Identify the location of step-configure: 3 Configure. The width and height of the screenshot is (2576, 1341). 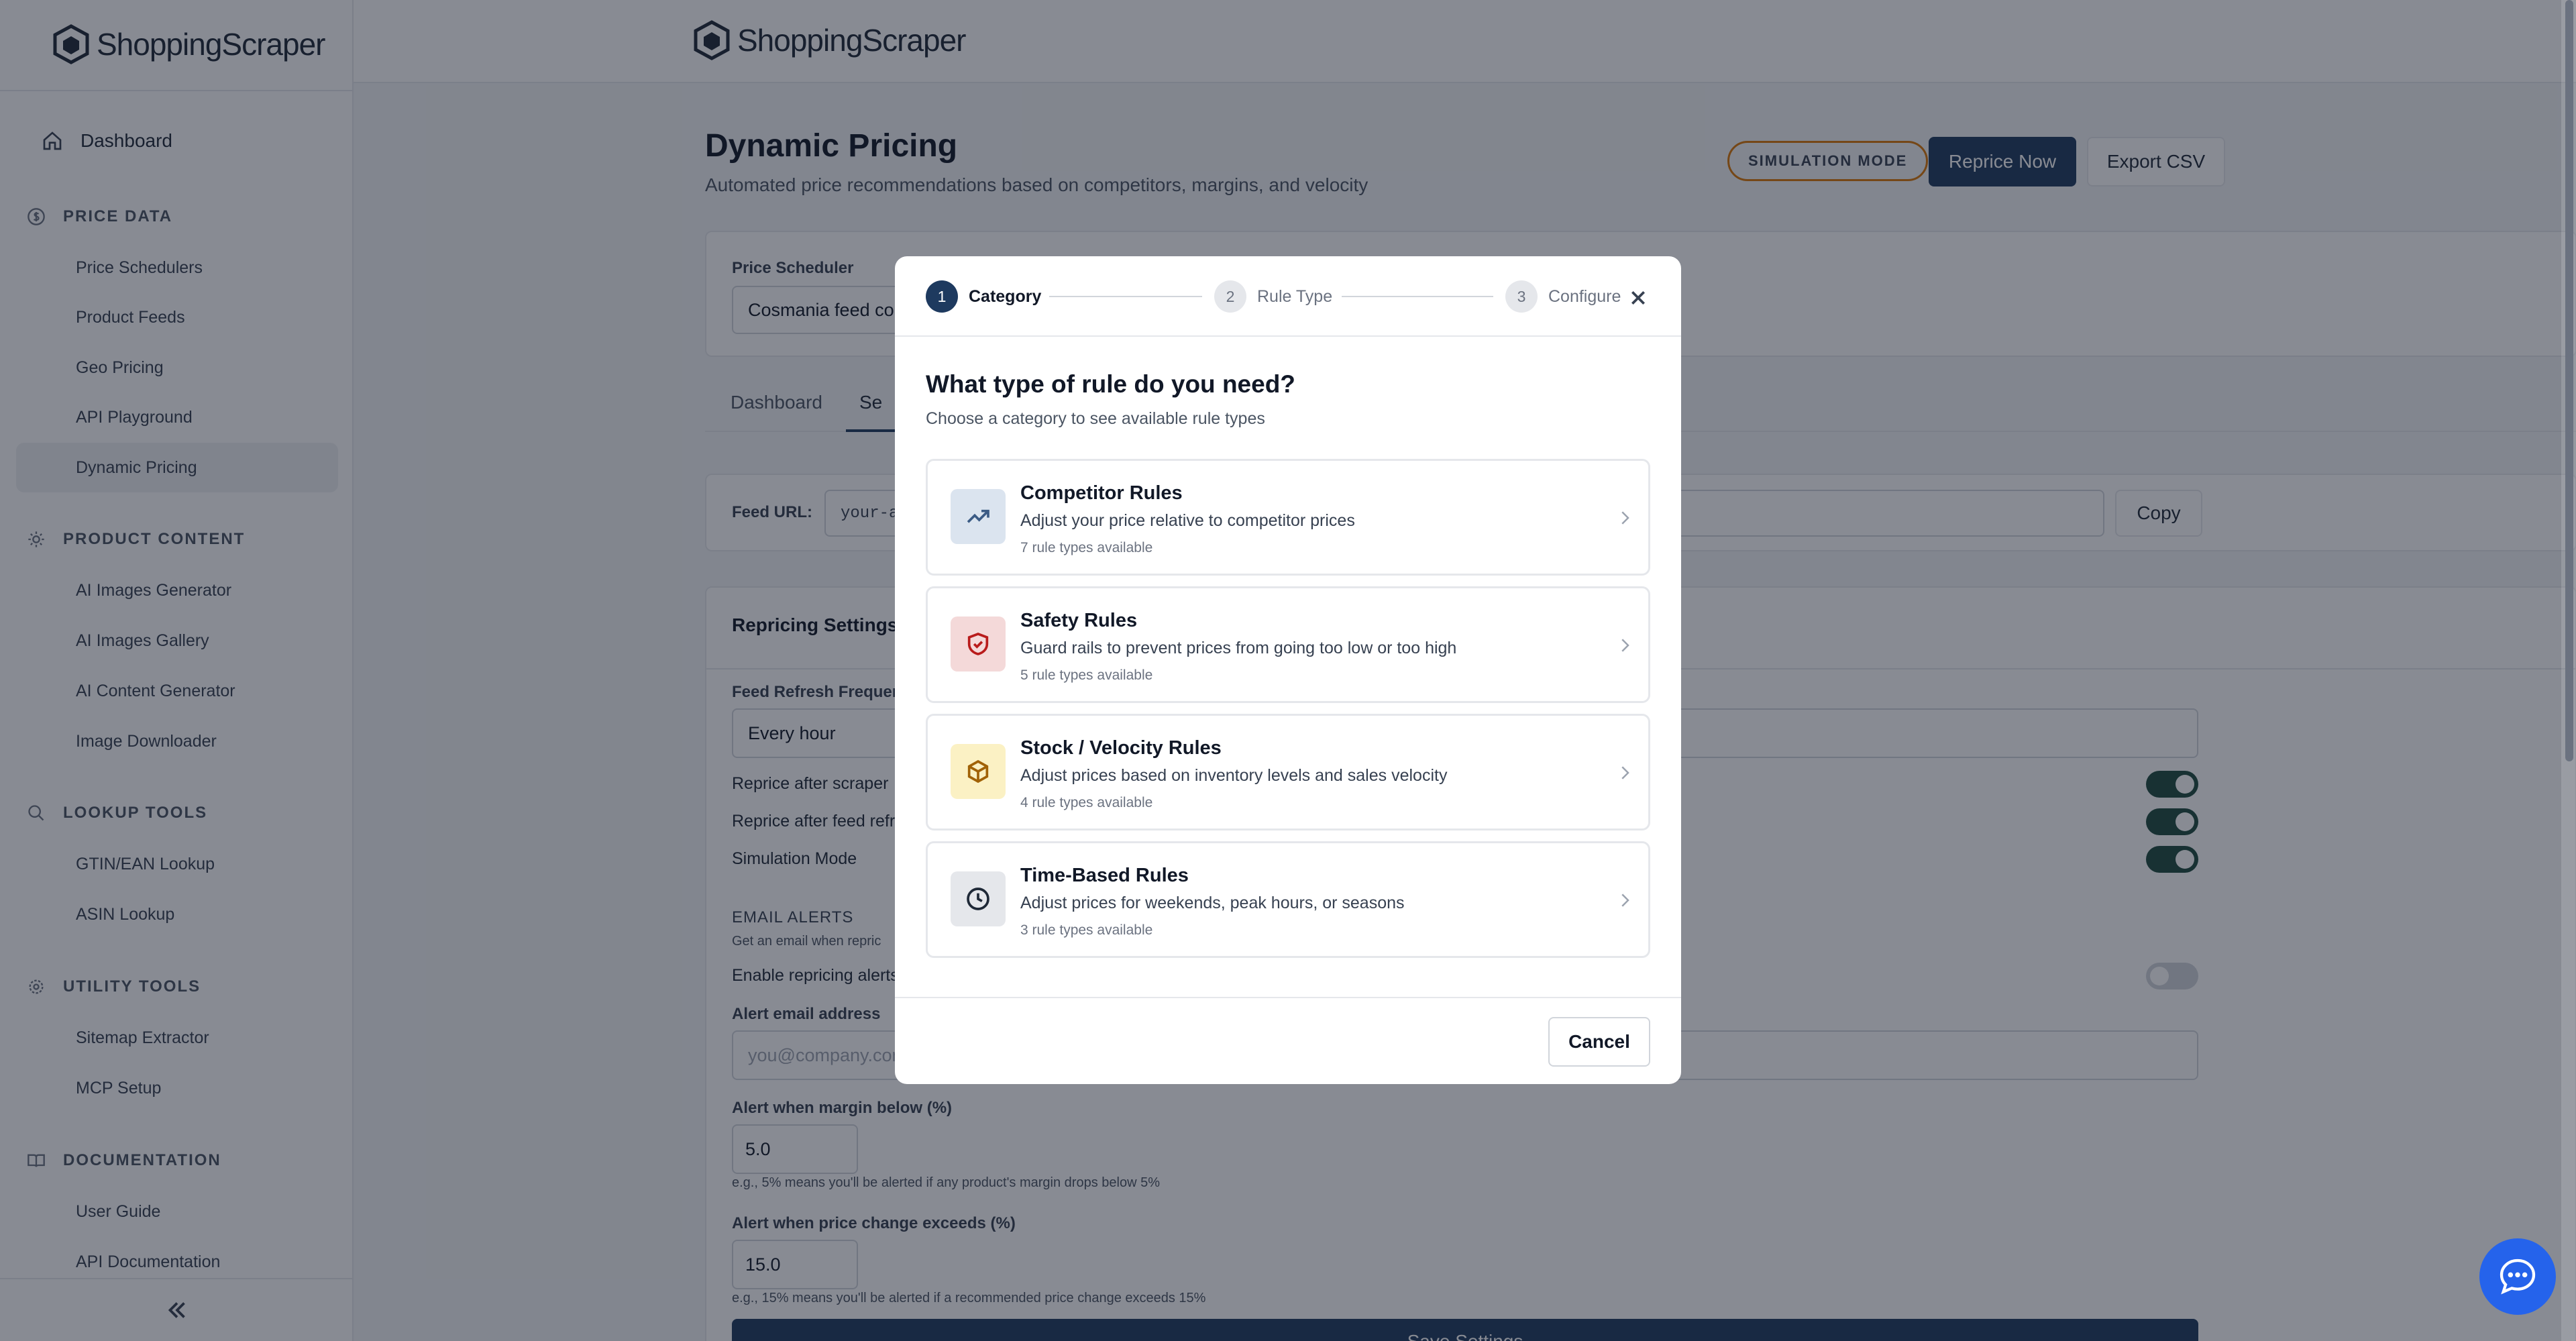
(1563, 296).